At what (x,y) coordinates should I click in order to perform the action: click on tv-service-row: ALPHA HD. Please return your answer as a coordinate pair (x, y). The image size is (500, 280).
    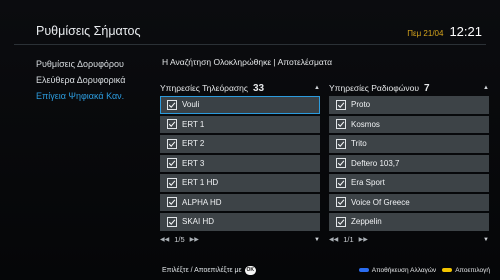
    Looking at the image, I should click on (240, 202).